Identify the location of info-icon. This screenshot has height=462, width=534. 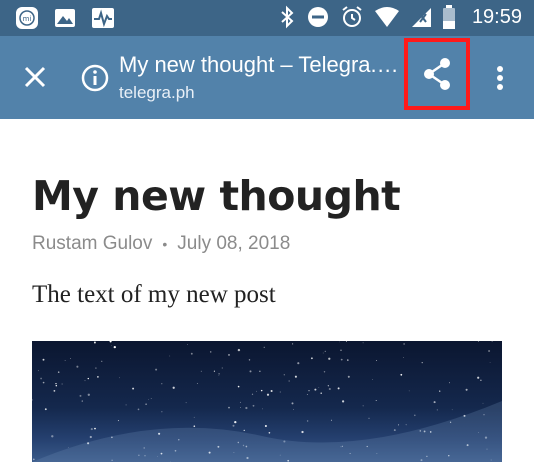
(95, 78).